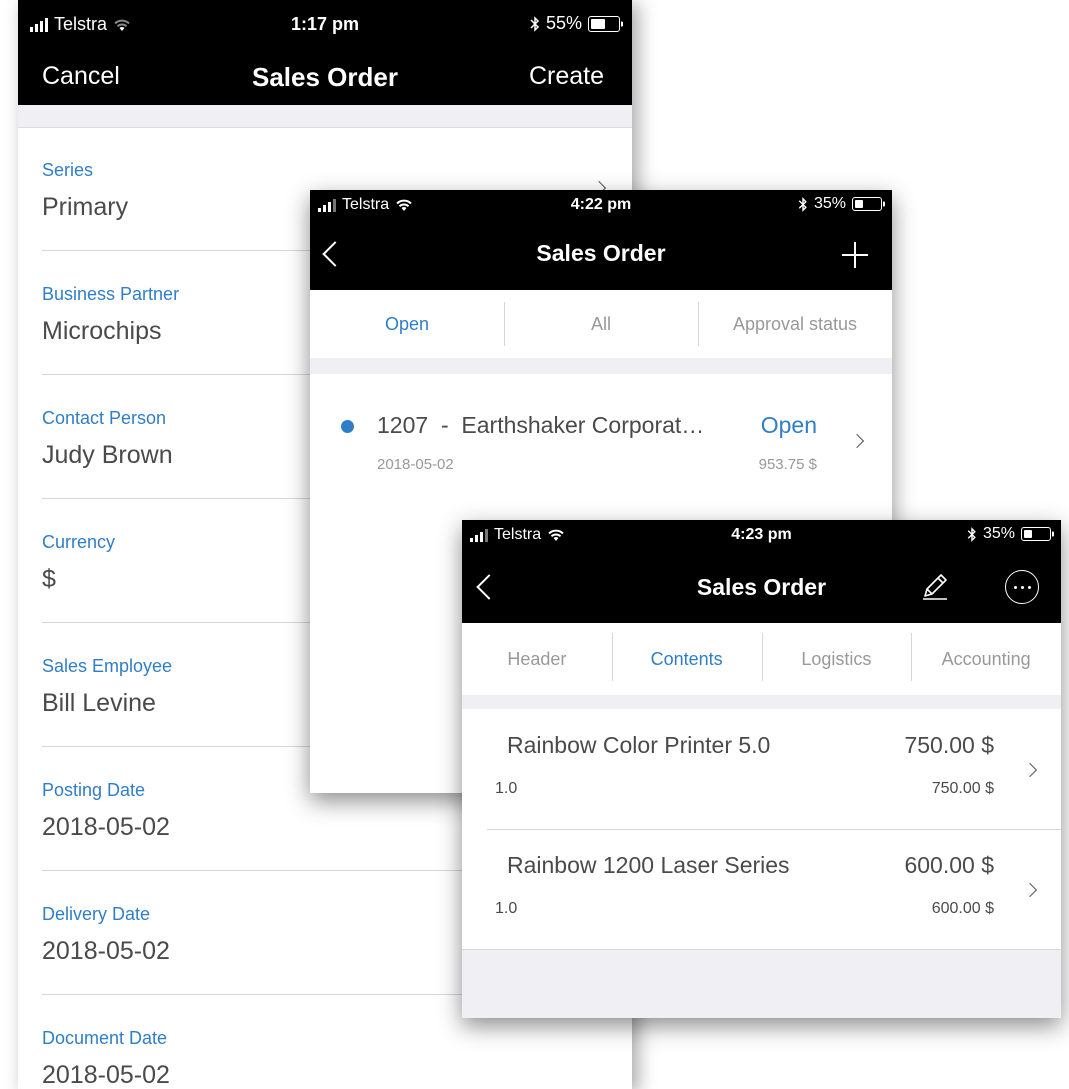  Describe the element at coordinates (949, 865) in the screenshot. I see `item-price: 600.00 $` at that location.